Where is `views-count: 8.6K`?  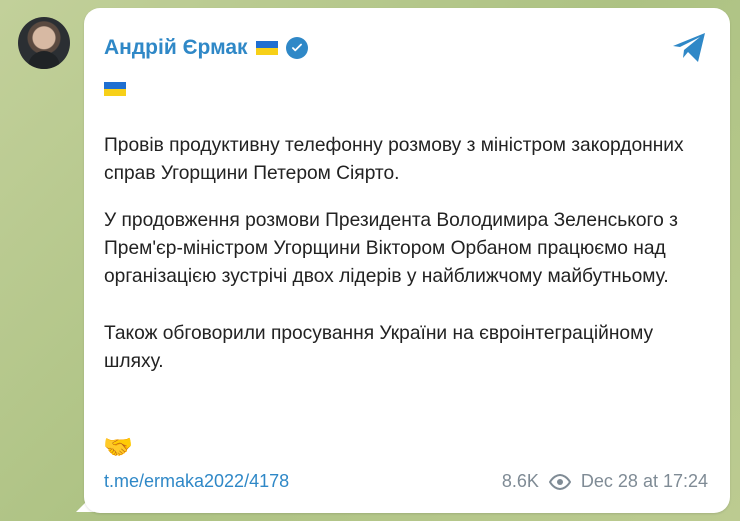 views-count: 8.6K is located at coordinates (520, 481).